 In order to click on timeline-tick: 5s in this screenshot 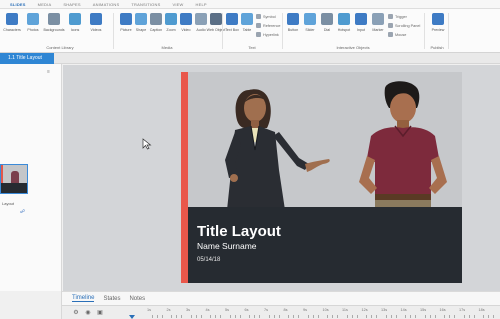, I will do `click(227, 310)`.